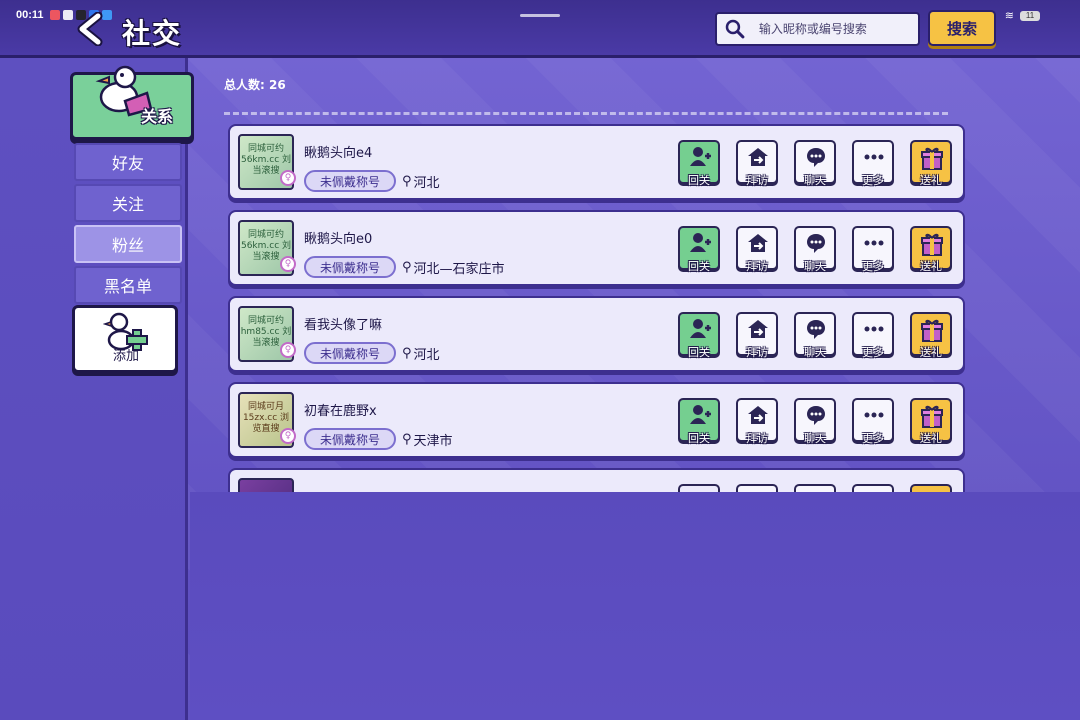 Image resolution: width=1080 pixels, height=720 pixels. I want to click on sidebar-item-blacklist: 黑名单, so click(128, 285).